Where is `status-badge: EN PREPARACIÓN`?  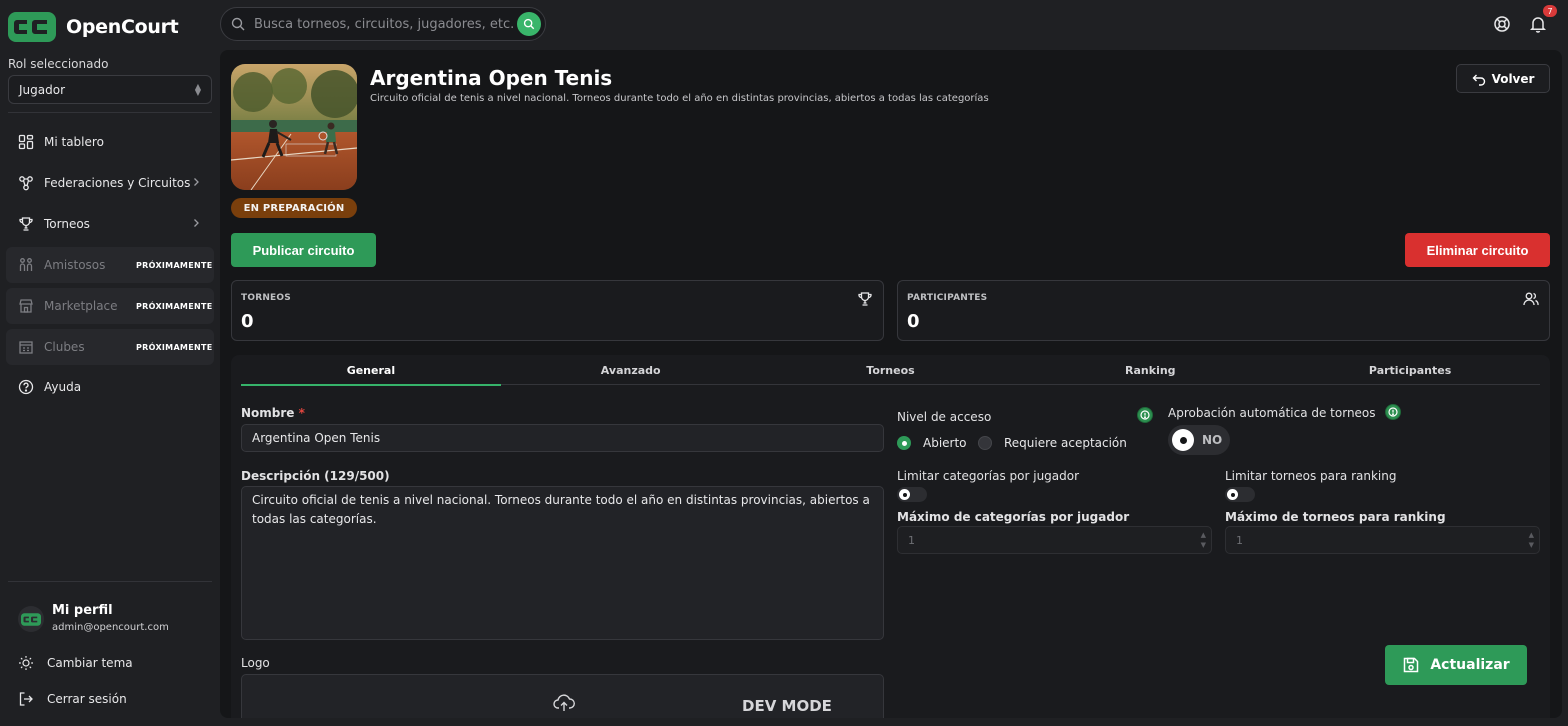 status-badge: EN PREPARACIÓN is located at coordinates (294, 208).